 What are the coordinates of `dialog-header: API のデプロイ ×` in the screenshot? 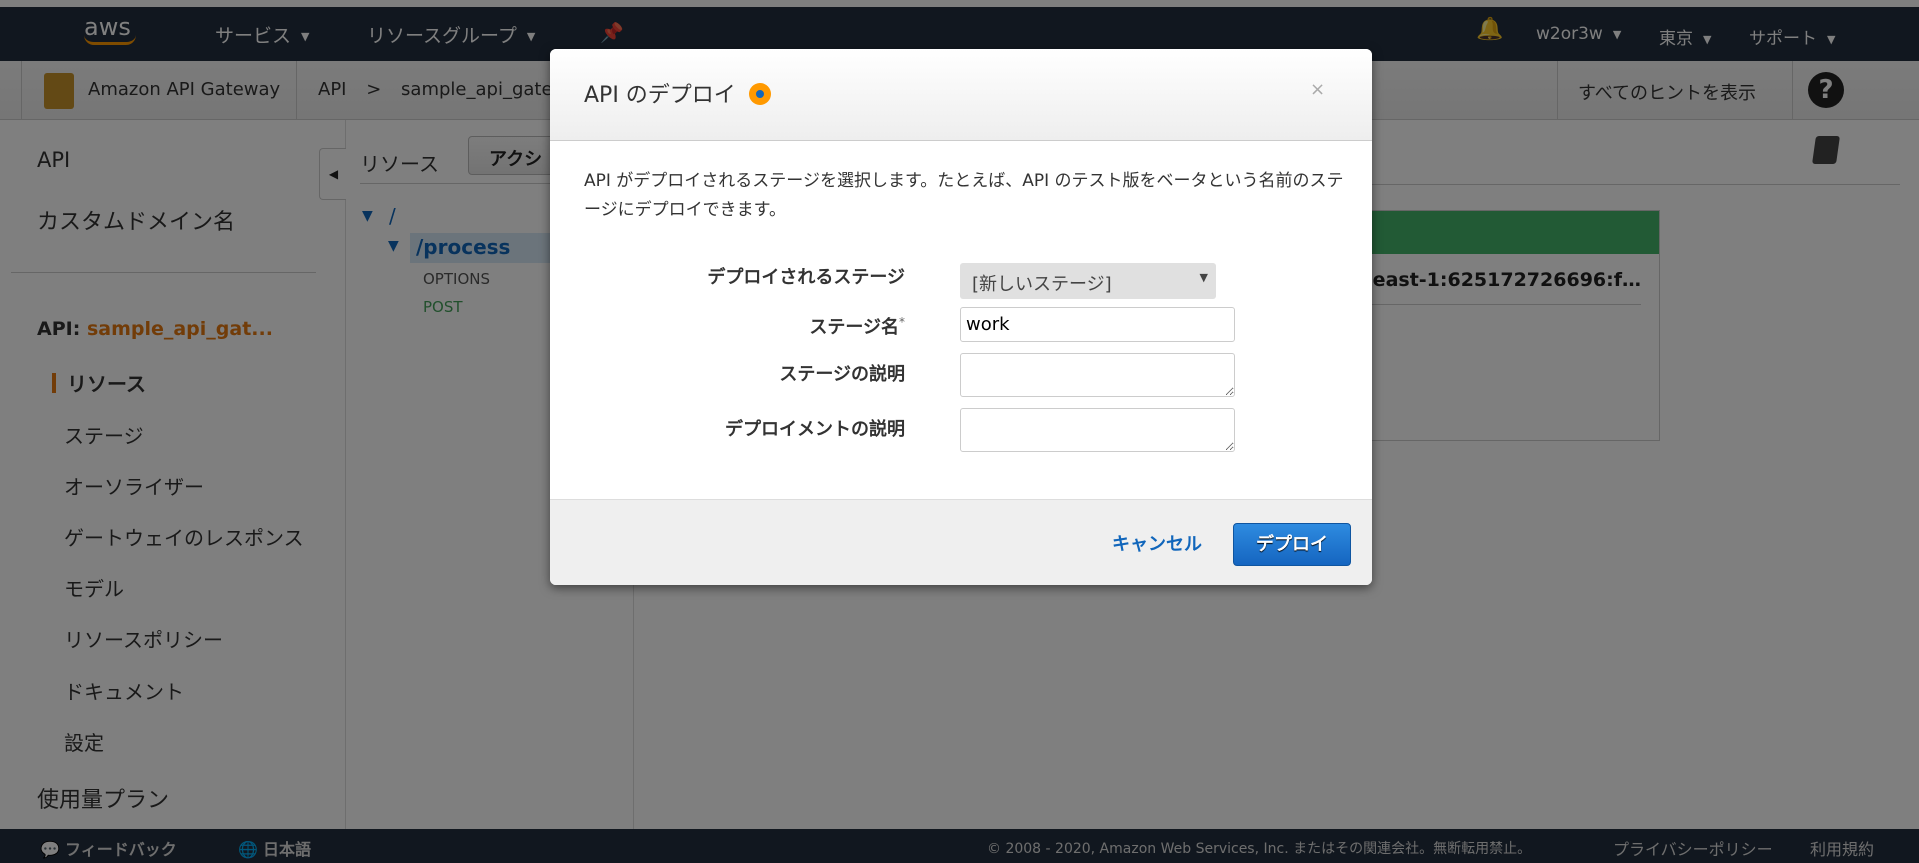 It's located at (961, 95).